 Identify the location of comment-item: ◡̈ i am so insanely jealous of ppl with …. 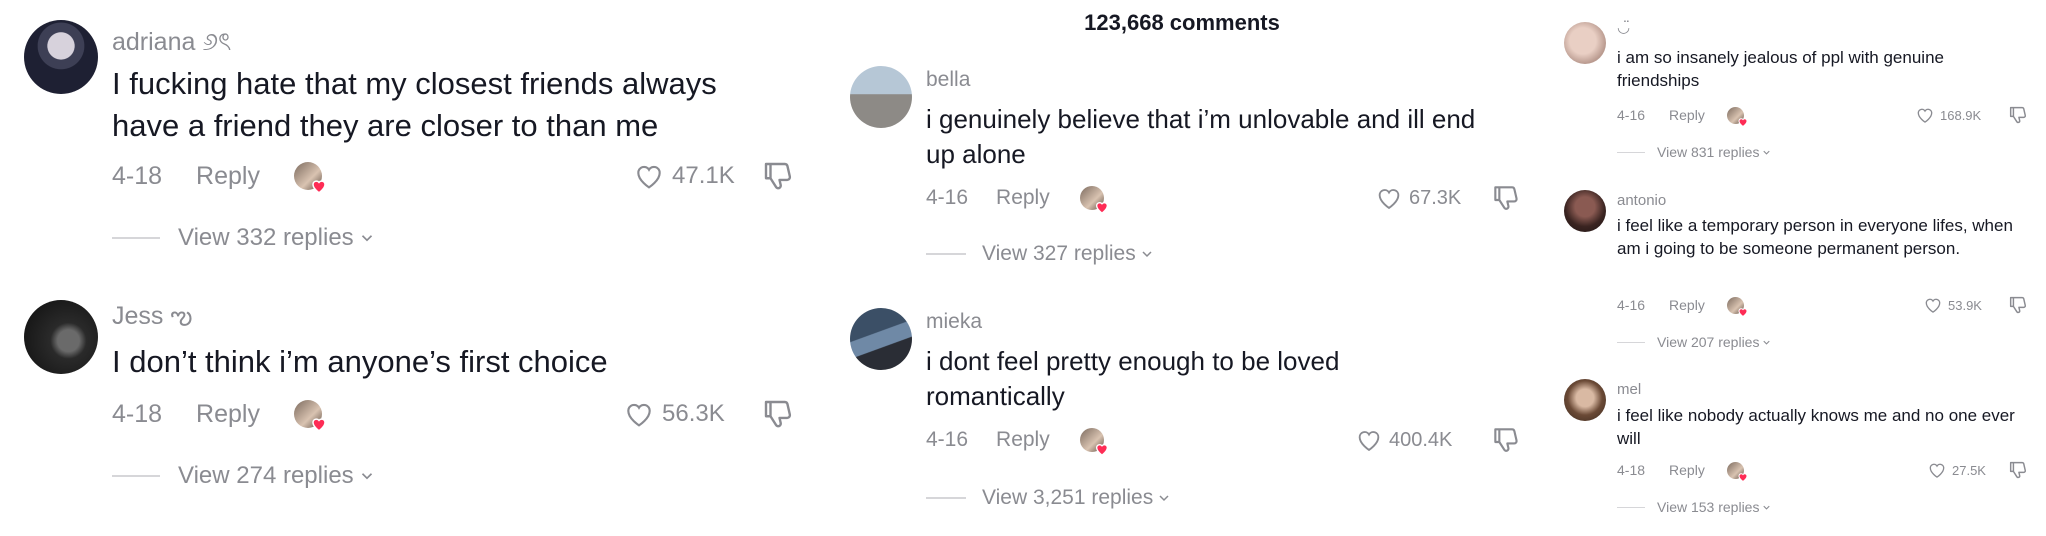
(1799, 90).